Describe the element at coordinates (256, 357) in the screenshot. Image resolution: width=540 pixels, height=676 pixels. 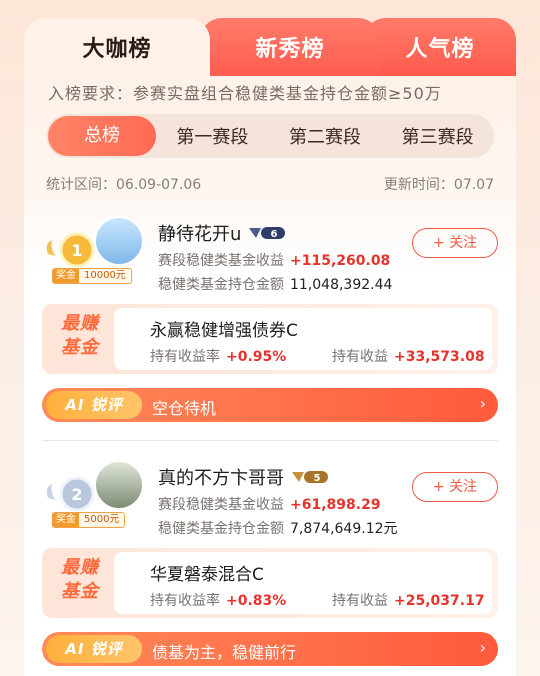
I see `return-rate-value: +0.95%` at that location.